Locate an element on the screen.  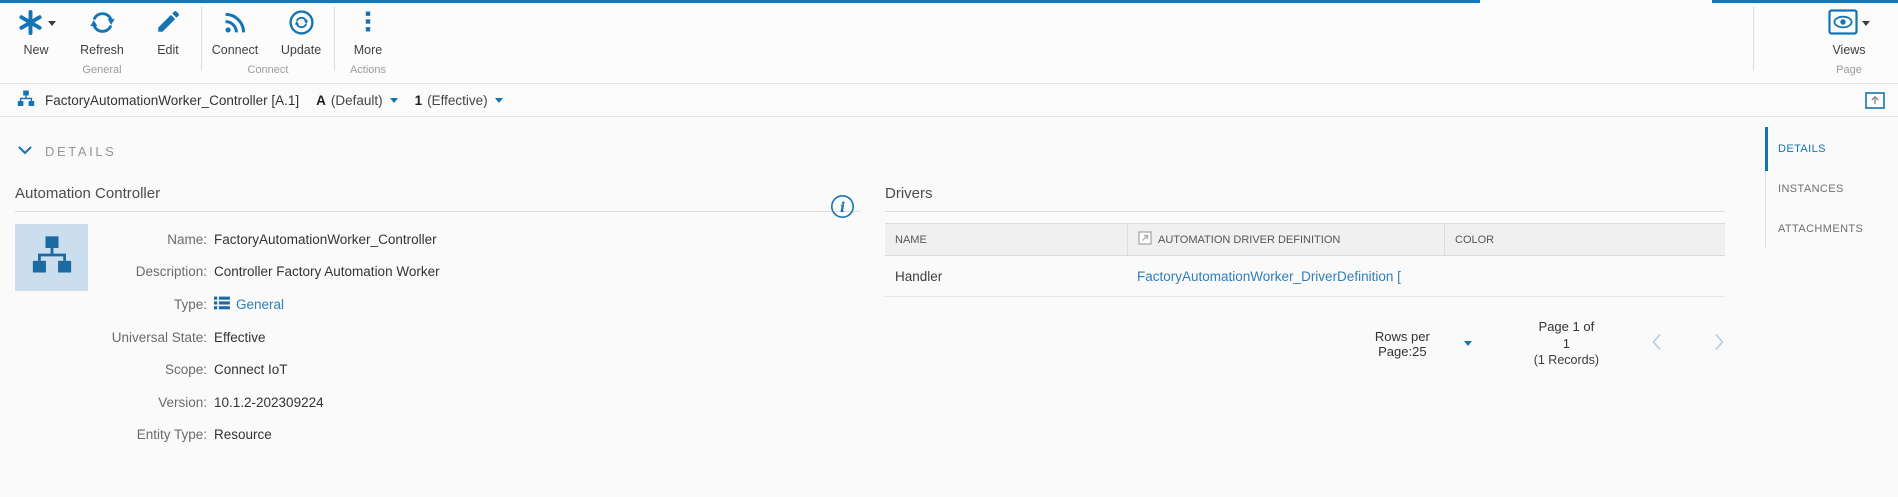
tab-details: DETAILS is located at coordinates (1831, 149).